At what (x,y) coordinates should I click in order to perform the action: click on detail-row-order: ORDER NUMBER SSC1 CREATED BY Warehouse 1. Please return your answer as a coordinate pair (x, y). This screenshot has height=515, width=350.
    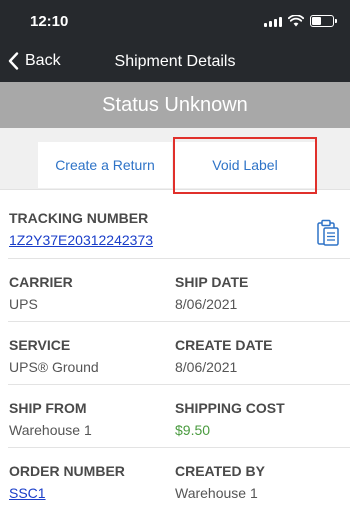
    Looking at the image, I should click on (179, 479).